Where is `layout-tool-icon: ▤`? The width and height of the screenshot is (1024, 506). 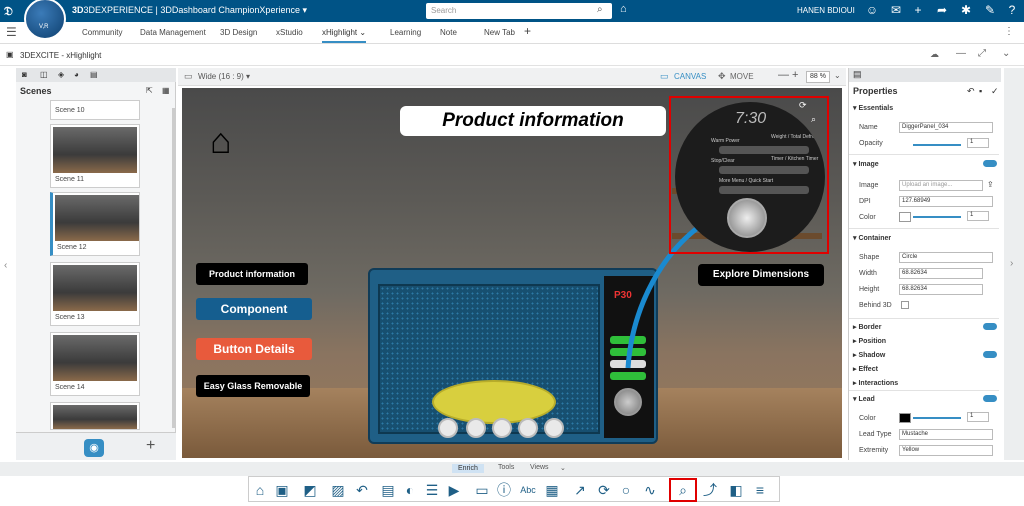 layout-tool-icon: ▤ is located at coordinates (388, 490).